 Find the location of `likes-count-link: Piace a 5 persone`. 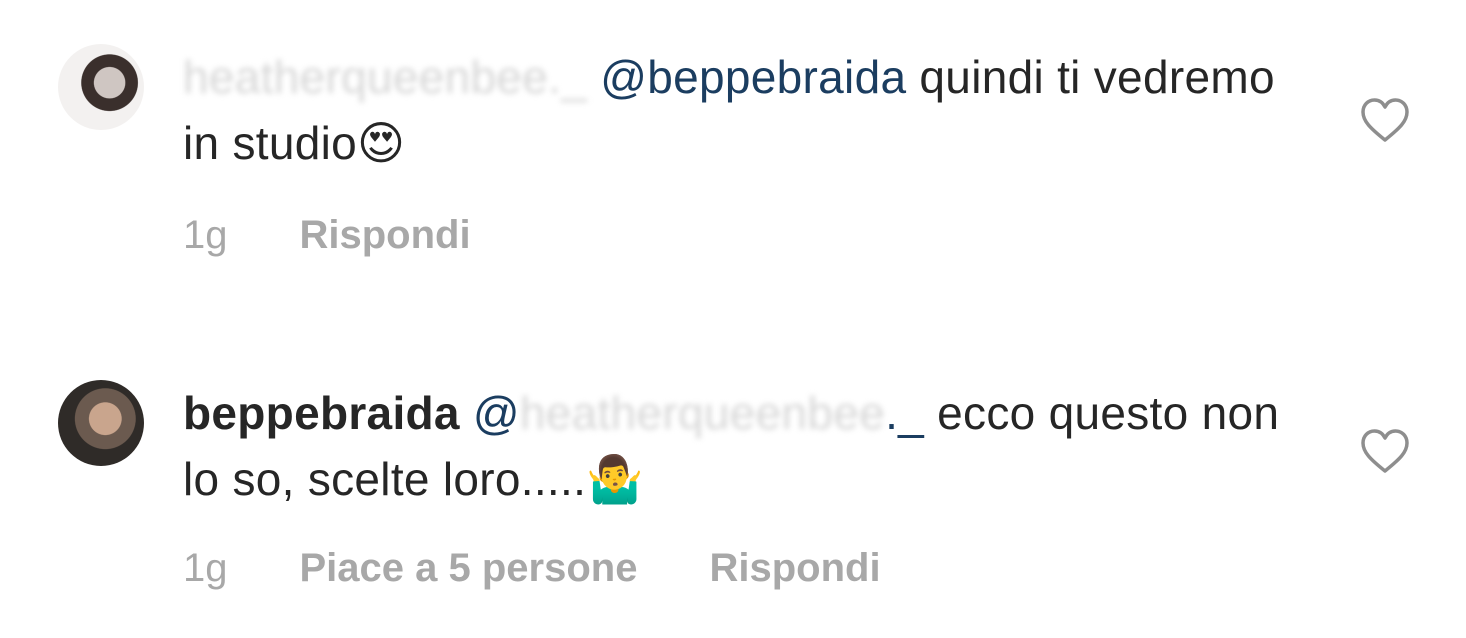

likes-count-link: Piace a 5 persone is located at coordinates (469, 568).